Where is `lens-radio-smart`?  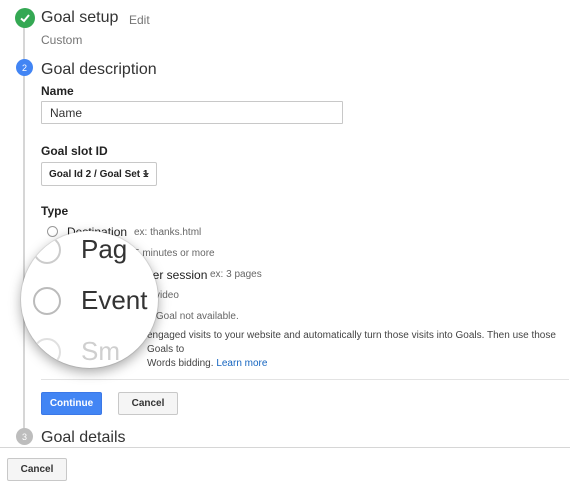 lens-radio-smart is located at coordinates (47, 352).